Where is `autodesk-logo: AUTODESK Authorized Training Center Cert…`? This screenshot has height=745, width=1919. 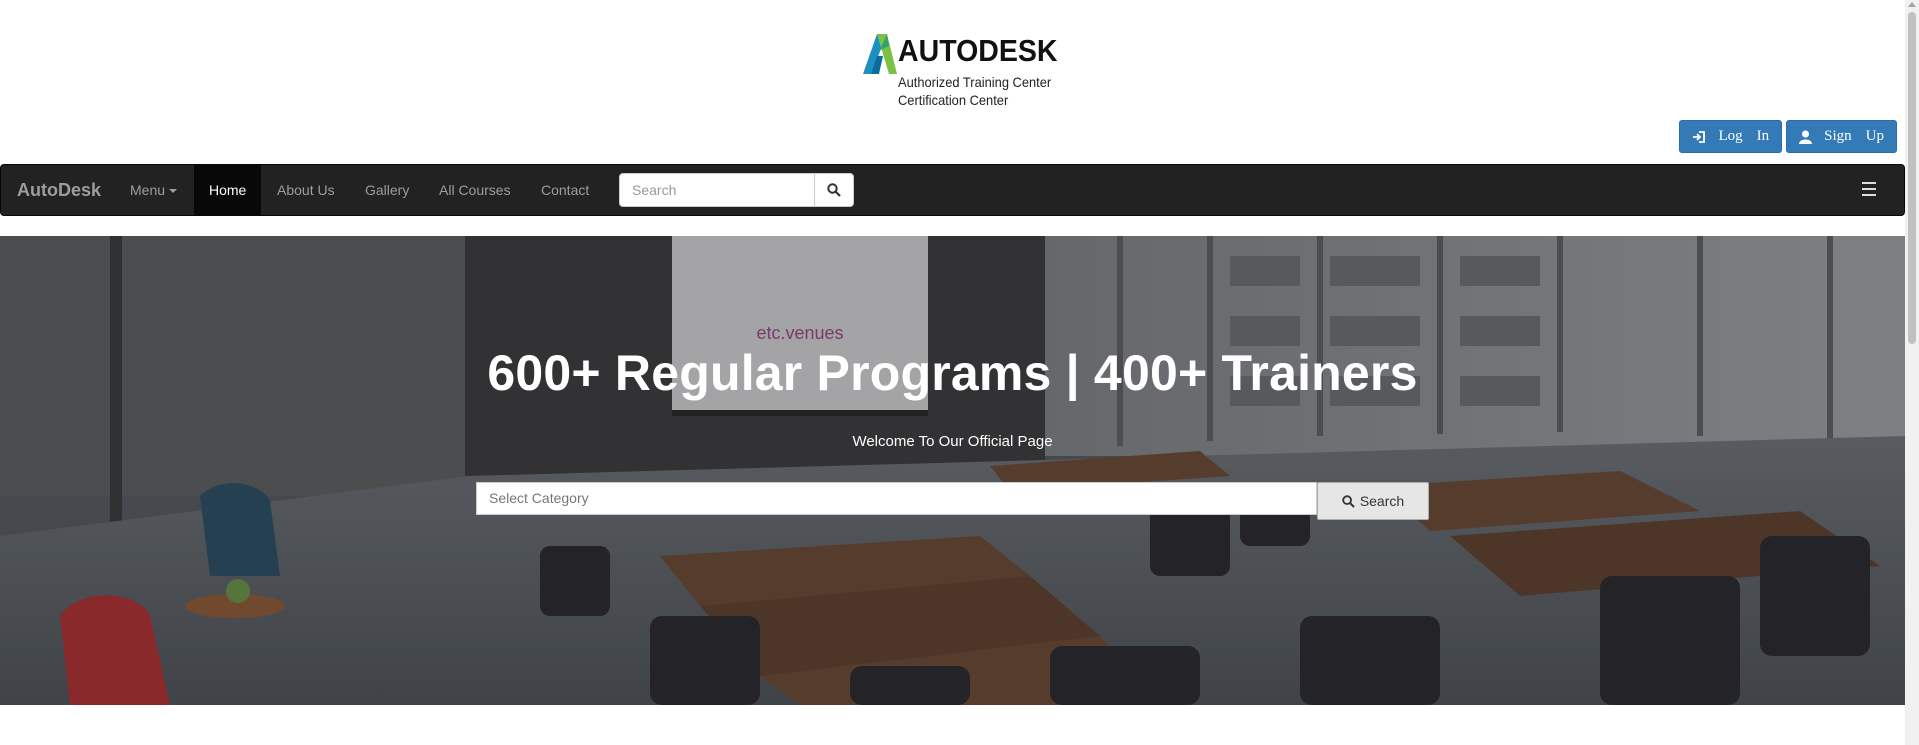 autodesk-logo: AUTODESK Authorized Training Center Cert… is located at coordinates (960, 71).